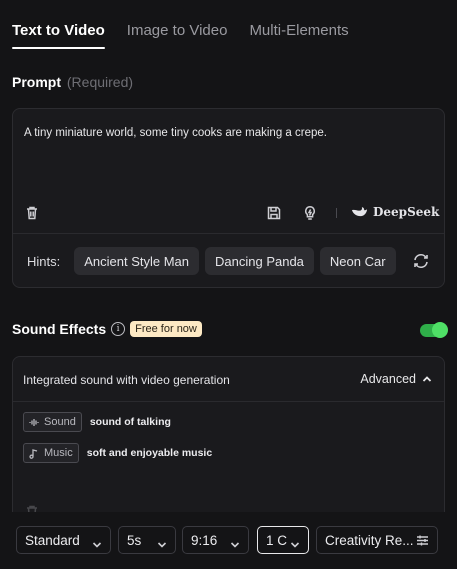 This screenshot has width=457, height=569. I want to click on prompt-toolbar: DeepSeek, so click(228, 214).